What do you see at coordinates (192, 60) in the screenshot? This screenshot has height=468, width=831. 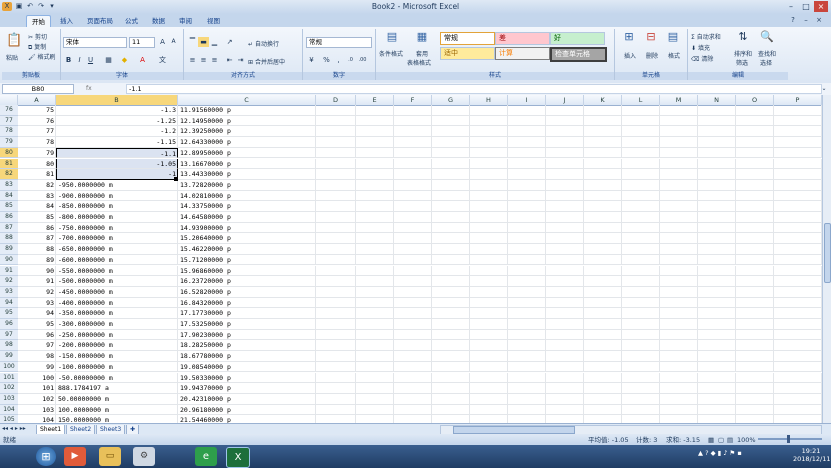 I see `align-left-icon: ≡` at bounding box center [192, 60].